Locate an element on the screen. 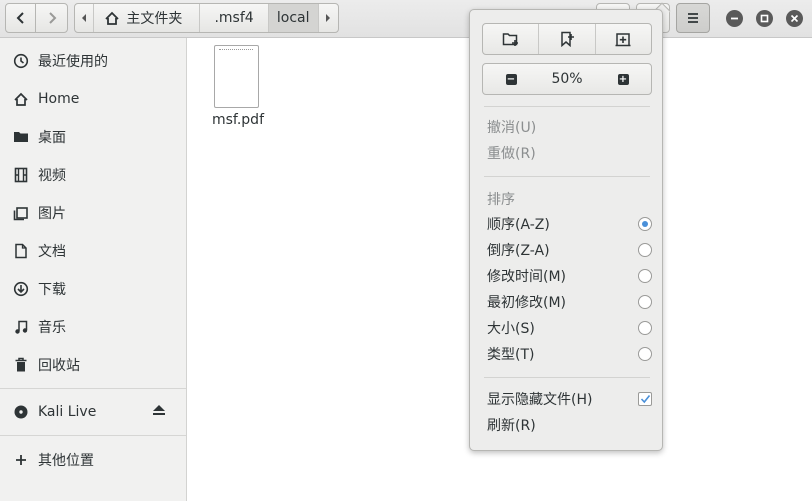 The height and width of the screenshot is (501, 812). new-folder-button is located at coordinates (510, 39).